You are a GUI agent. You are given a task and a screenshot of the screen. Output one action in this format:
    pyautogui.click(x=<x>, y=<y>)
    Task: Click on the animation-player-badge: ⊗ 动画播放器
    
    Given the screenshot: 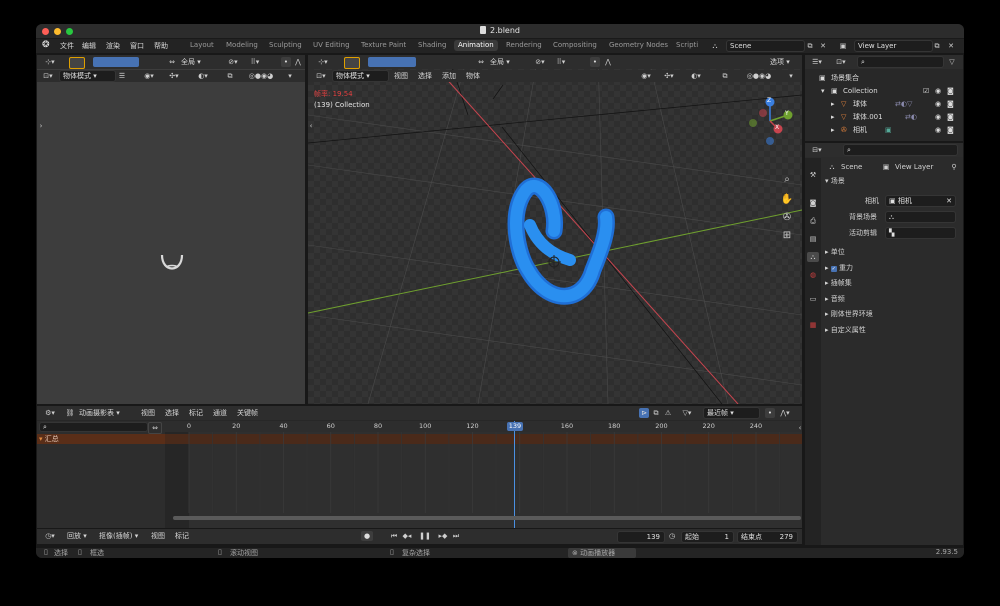 What is the action you would take?
    pyautogui.click(x=602, y=553)
    